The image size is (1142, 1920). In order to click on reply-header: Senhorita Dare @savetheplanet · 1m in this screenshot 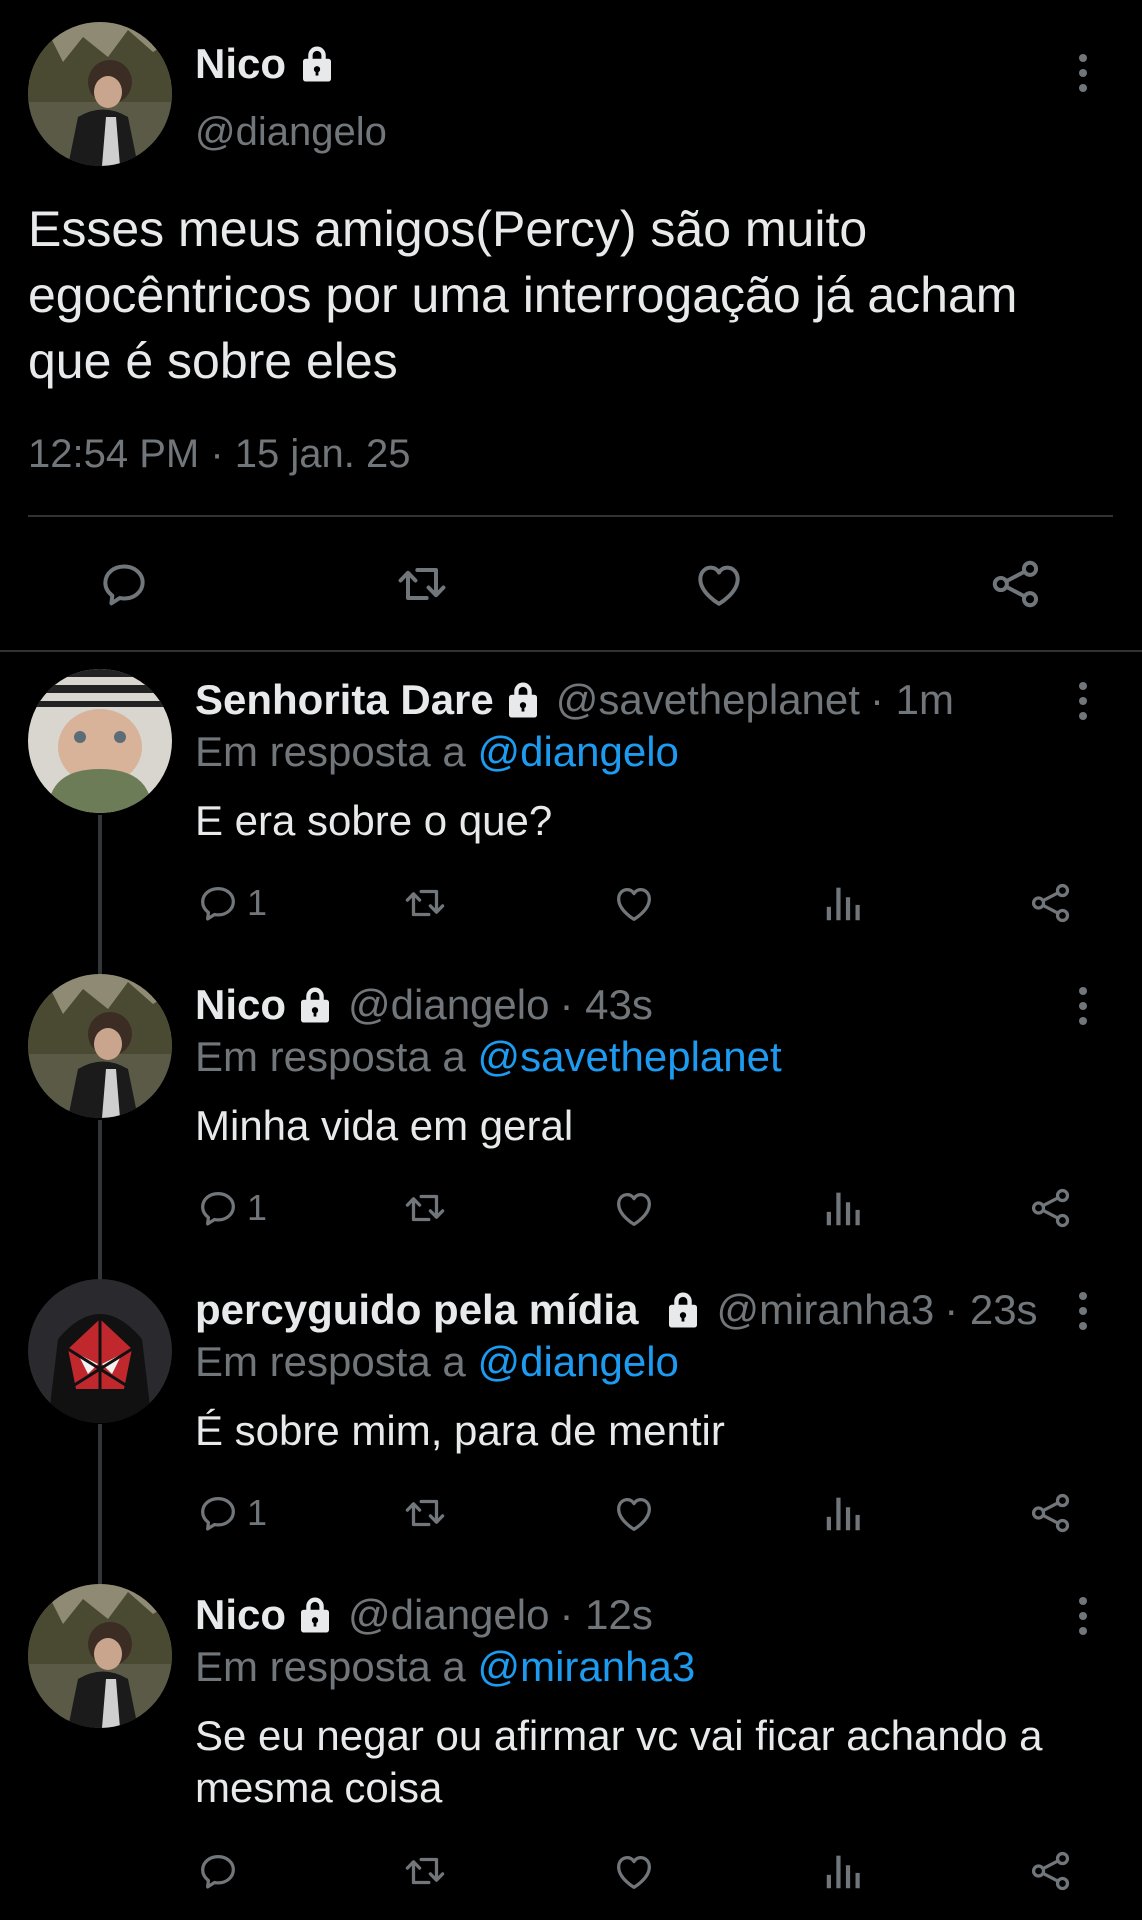, I will do `click(574, 700)`.